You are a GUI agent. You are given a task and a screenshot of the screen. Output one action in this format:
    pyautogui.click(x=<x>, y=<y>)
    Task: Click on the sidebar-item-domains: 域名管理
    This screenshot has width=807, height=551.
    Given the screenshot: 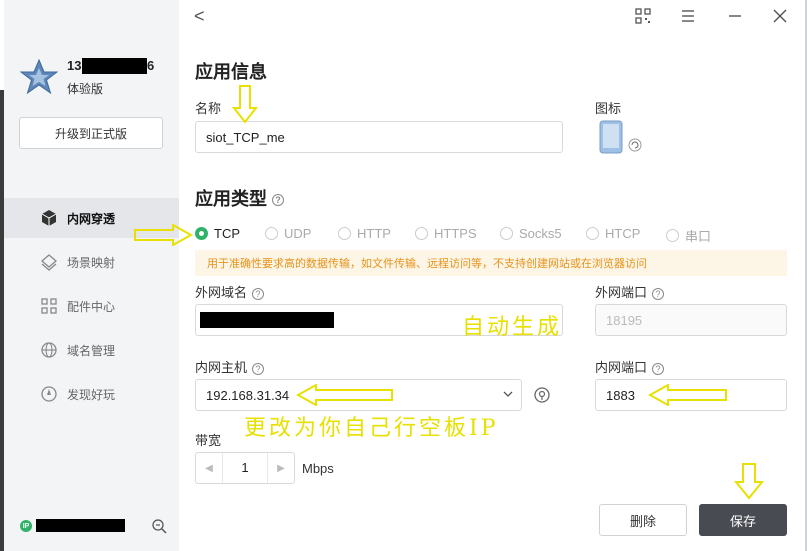 What is the action you would take?
    pyautogui.click(x=91, y=350)
    